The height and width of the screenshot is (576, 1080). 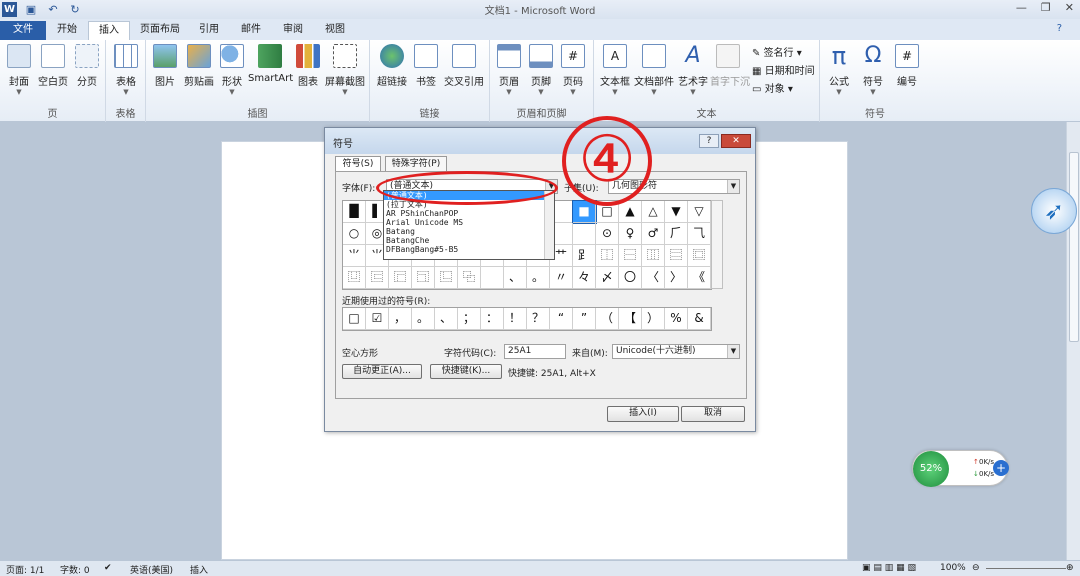 I want to click on symbol-cell: ▲, so click(x=630, y=212).